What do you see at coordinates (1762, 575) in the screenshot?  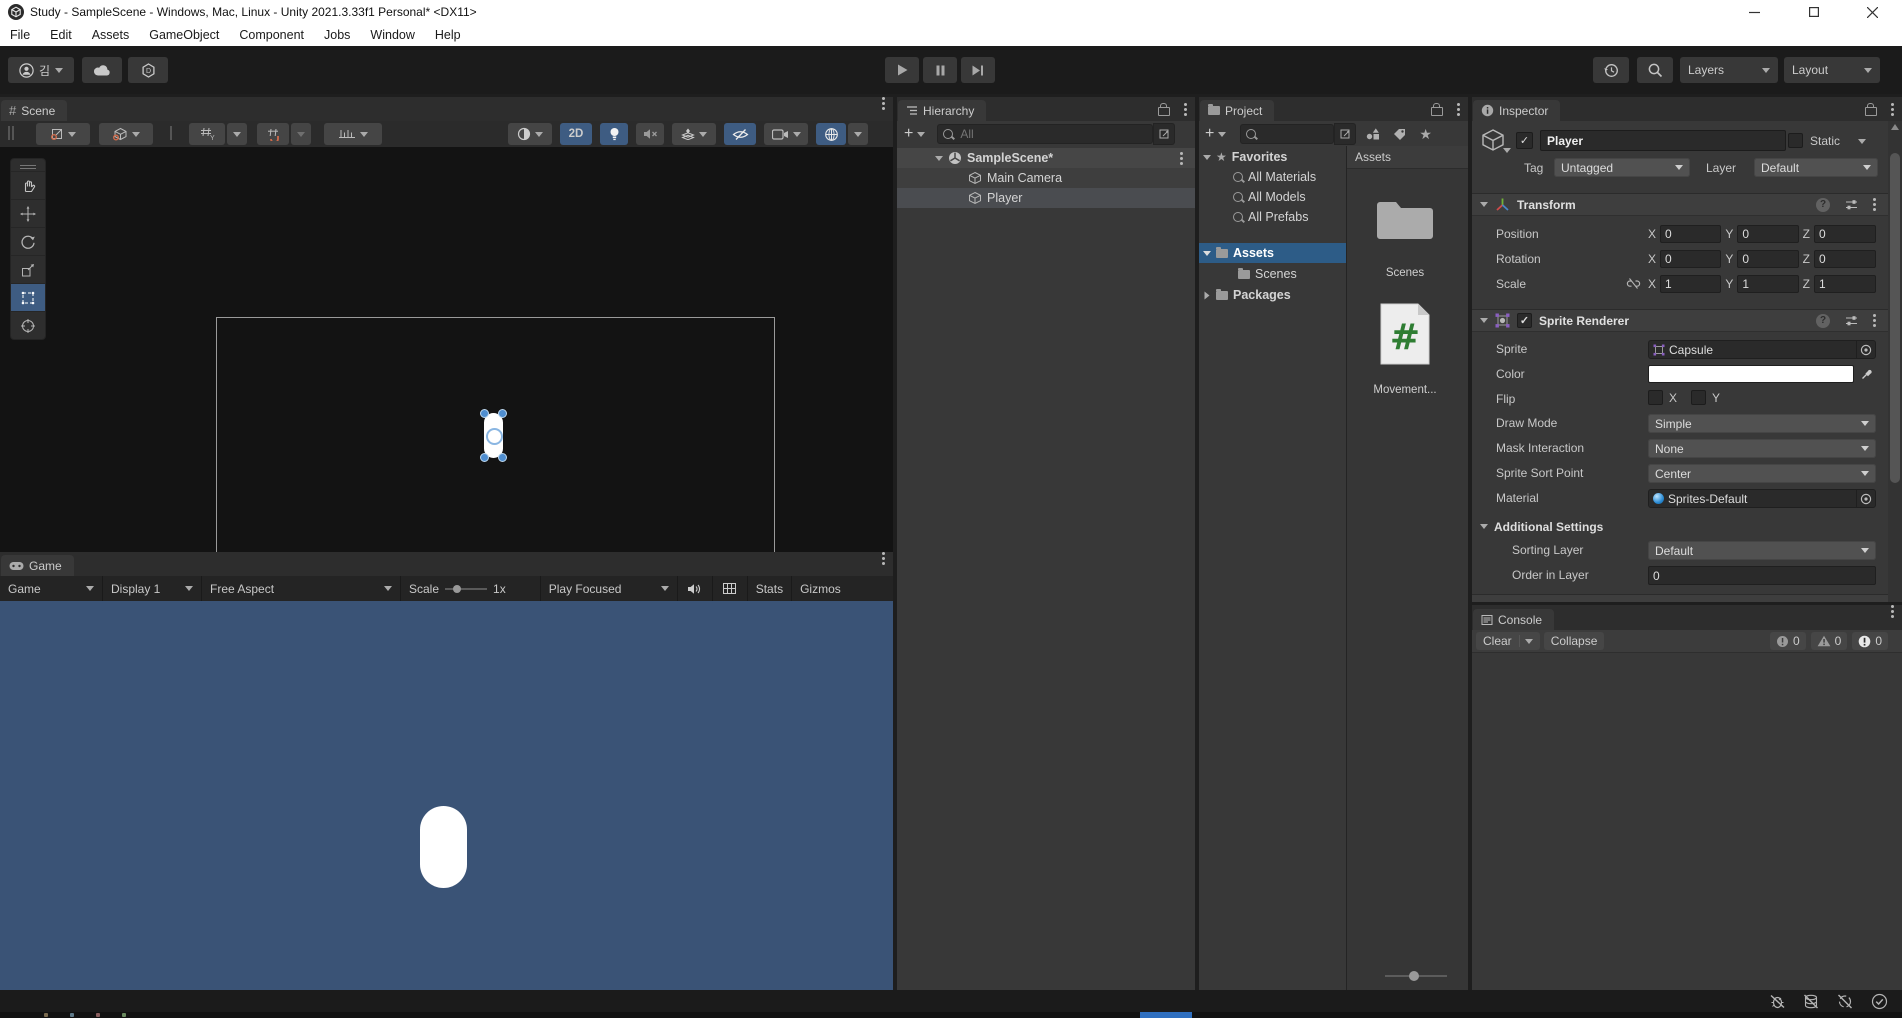 I see `order-in-layer-field: 0` at bounding box center [1762, 575].